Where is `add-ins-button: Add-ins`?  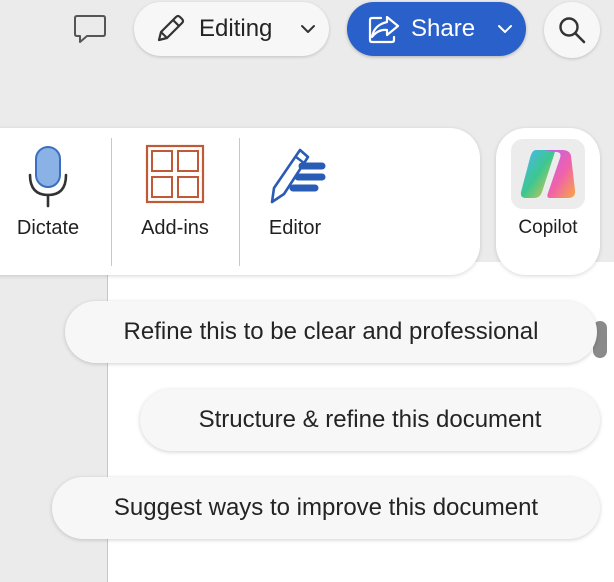 add-ins-button: Add-ins is located at coordinates (175, 201).